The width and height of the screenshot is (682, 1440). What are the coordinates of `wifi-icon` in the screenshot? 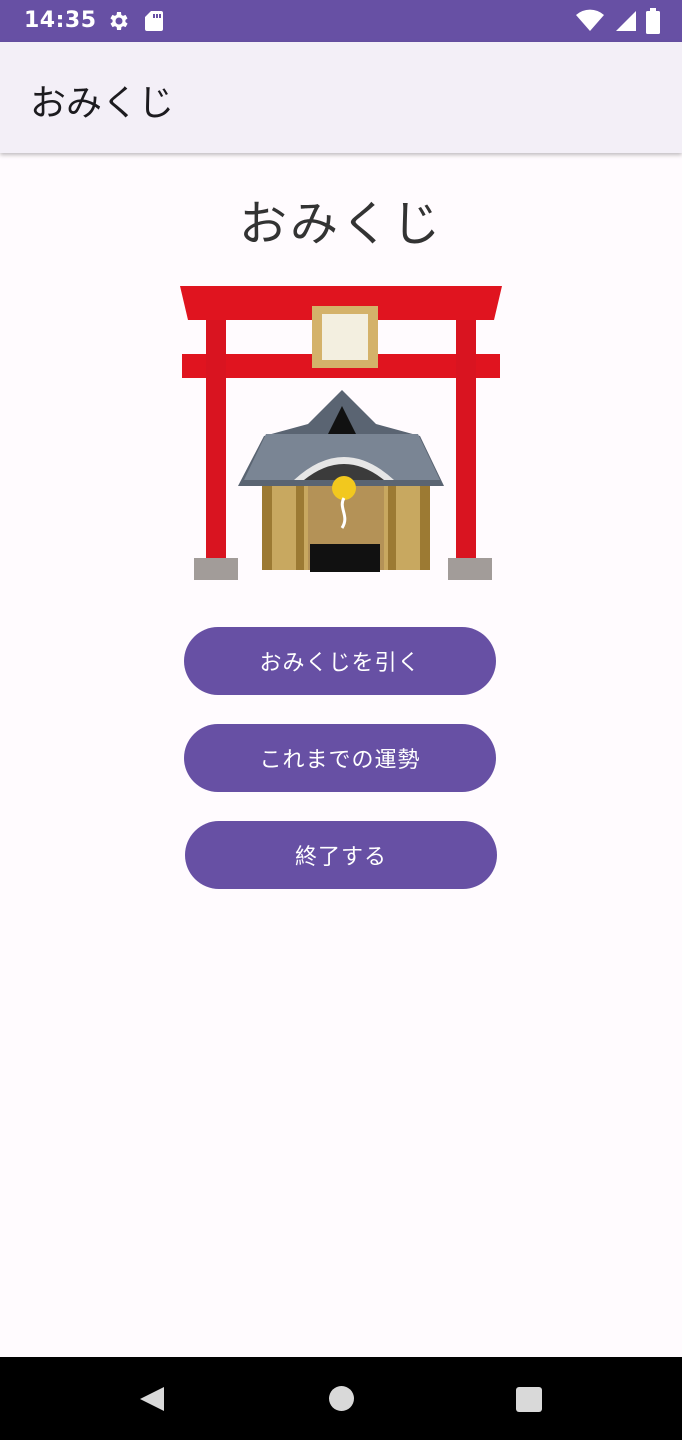 It's located at (590, 20).